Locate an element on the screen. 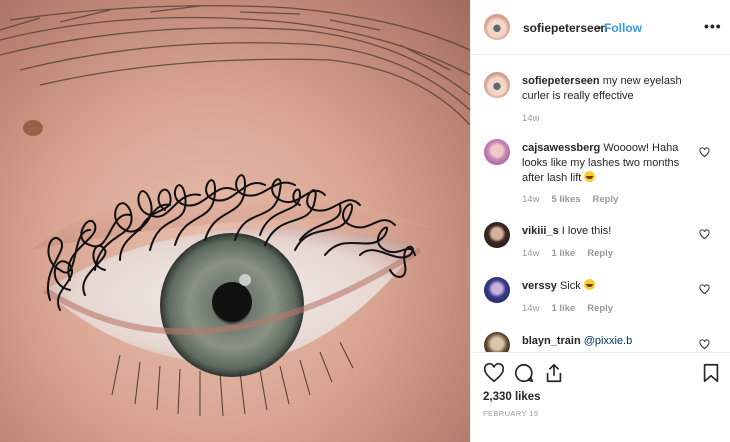 This screenshot has height=442, width=730. follow-button: Follow is located at coordinates (623, 28).